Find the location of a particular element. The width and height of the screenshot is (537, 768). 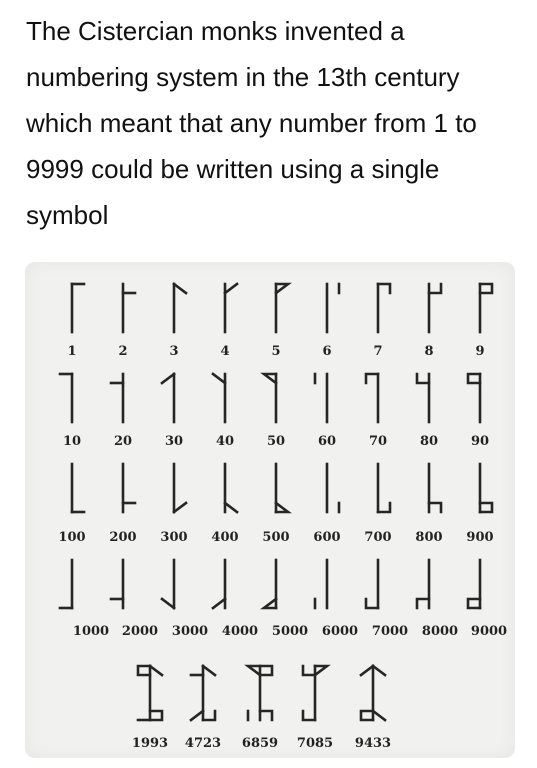

symbol-value-label: 200 is located at coordinates (123, 537).